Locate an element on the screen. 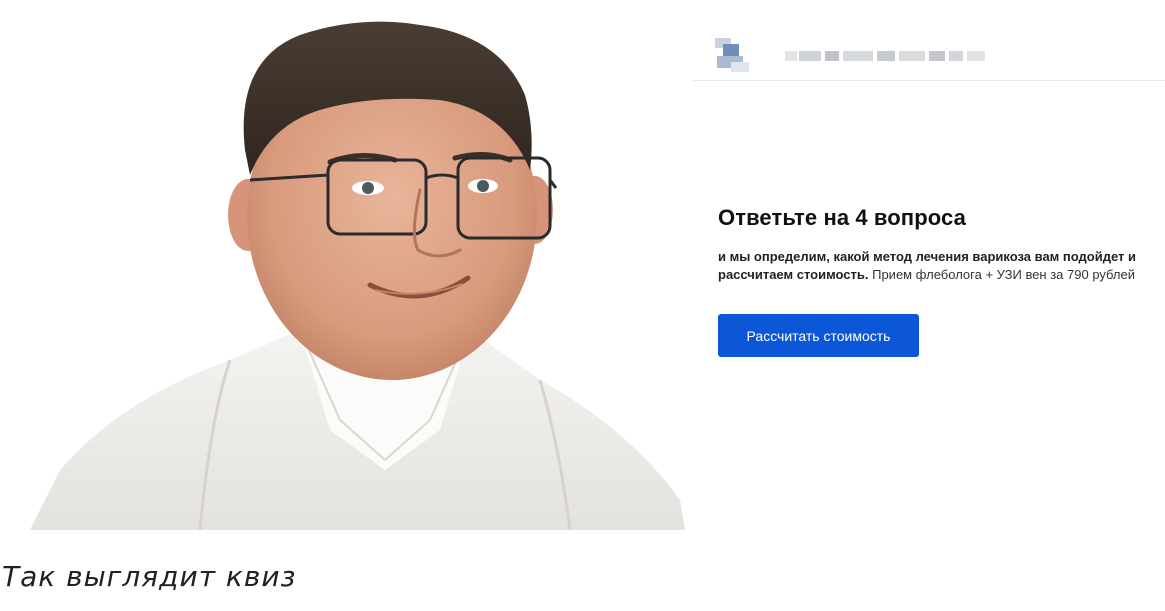  calculate-cost-button: Рассчитать стоимость is located at coordinates (818, 335).